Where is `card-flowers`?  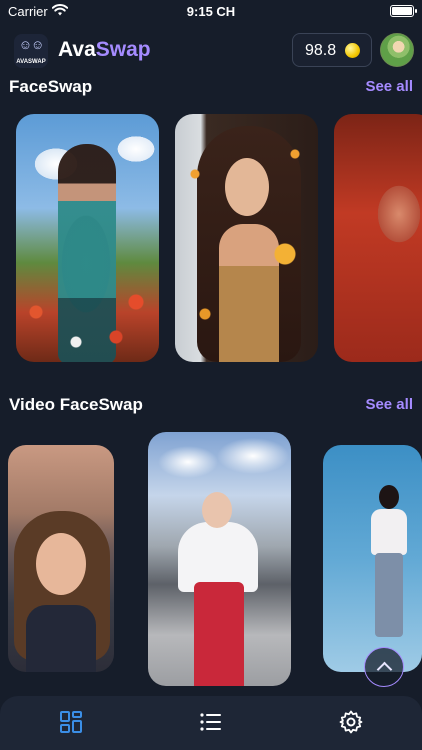
card-flowers is located at coordinates (87, 322).